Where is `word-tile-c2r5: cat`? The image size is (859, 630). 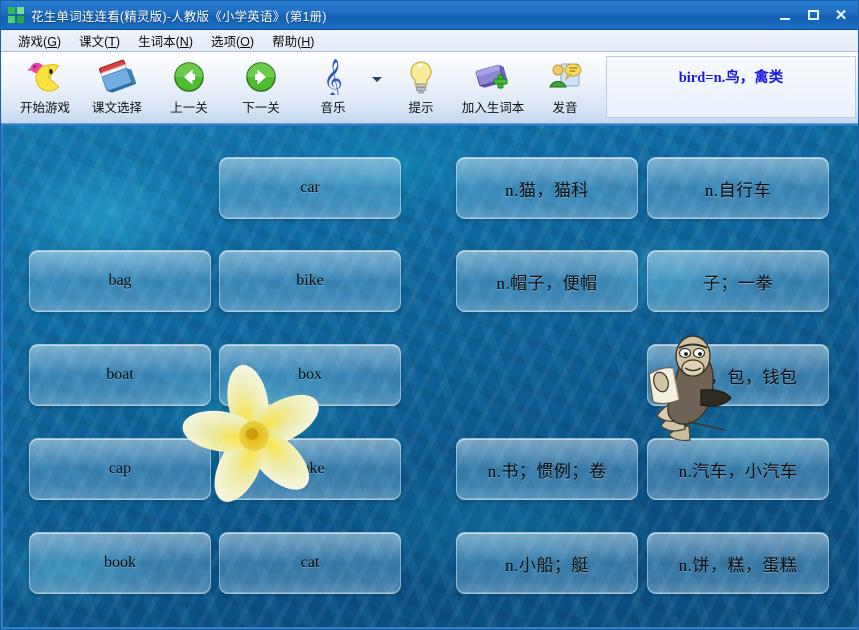 word-tile-c2r5: cat is located at coordinates (310, 563).